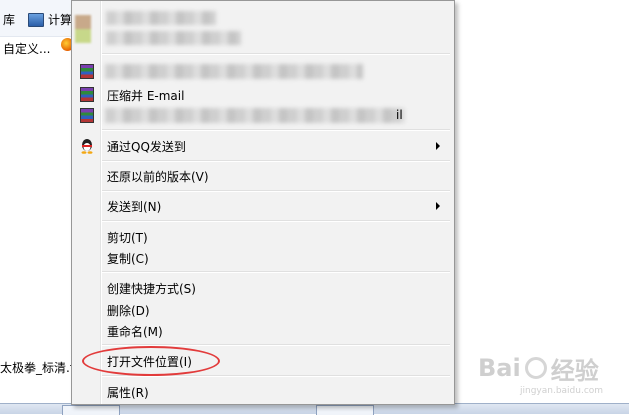 The height and width of the screenshot is (415, 629). Describe the element at coordinates (535, 368) in the screenshot. I see `baidu-paw-icon` at that location.